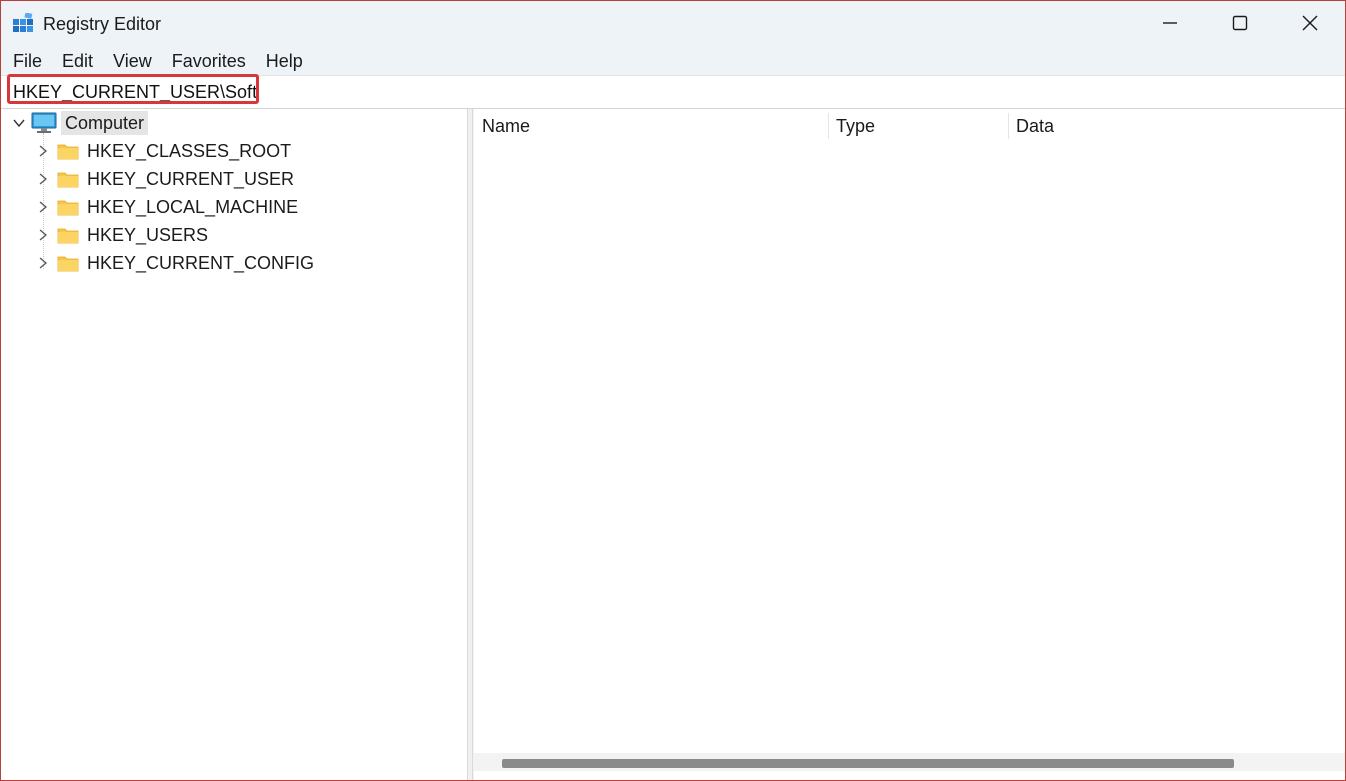 The height and width of the screenshot is (781, 1346). I want to click on close-icon, so click(1310, 23).